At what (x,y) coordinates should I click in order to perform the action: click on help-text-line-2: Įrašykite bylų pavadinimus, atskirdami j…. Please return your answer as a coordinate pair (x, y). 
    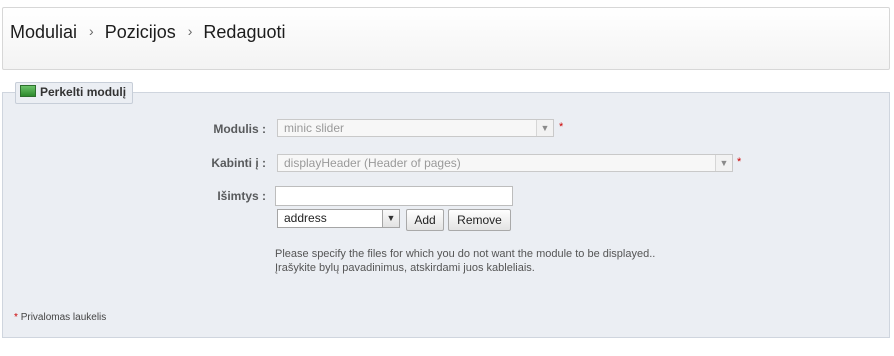
    Looking at the image, I should click on (405, 268).